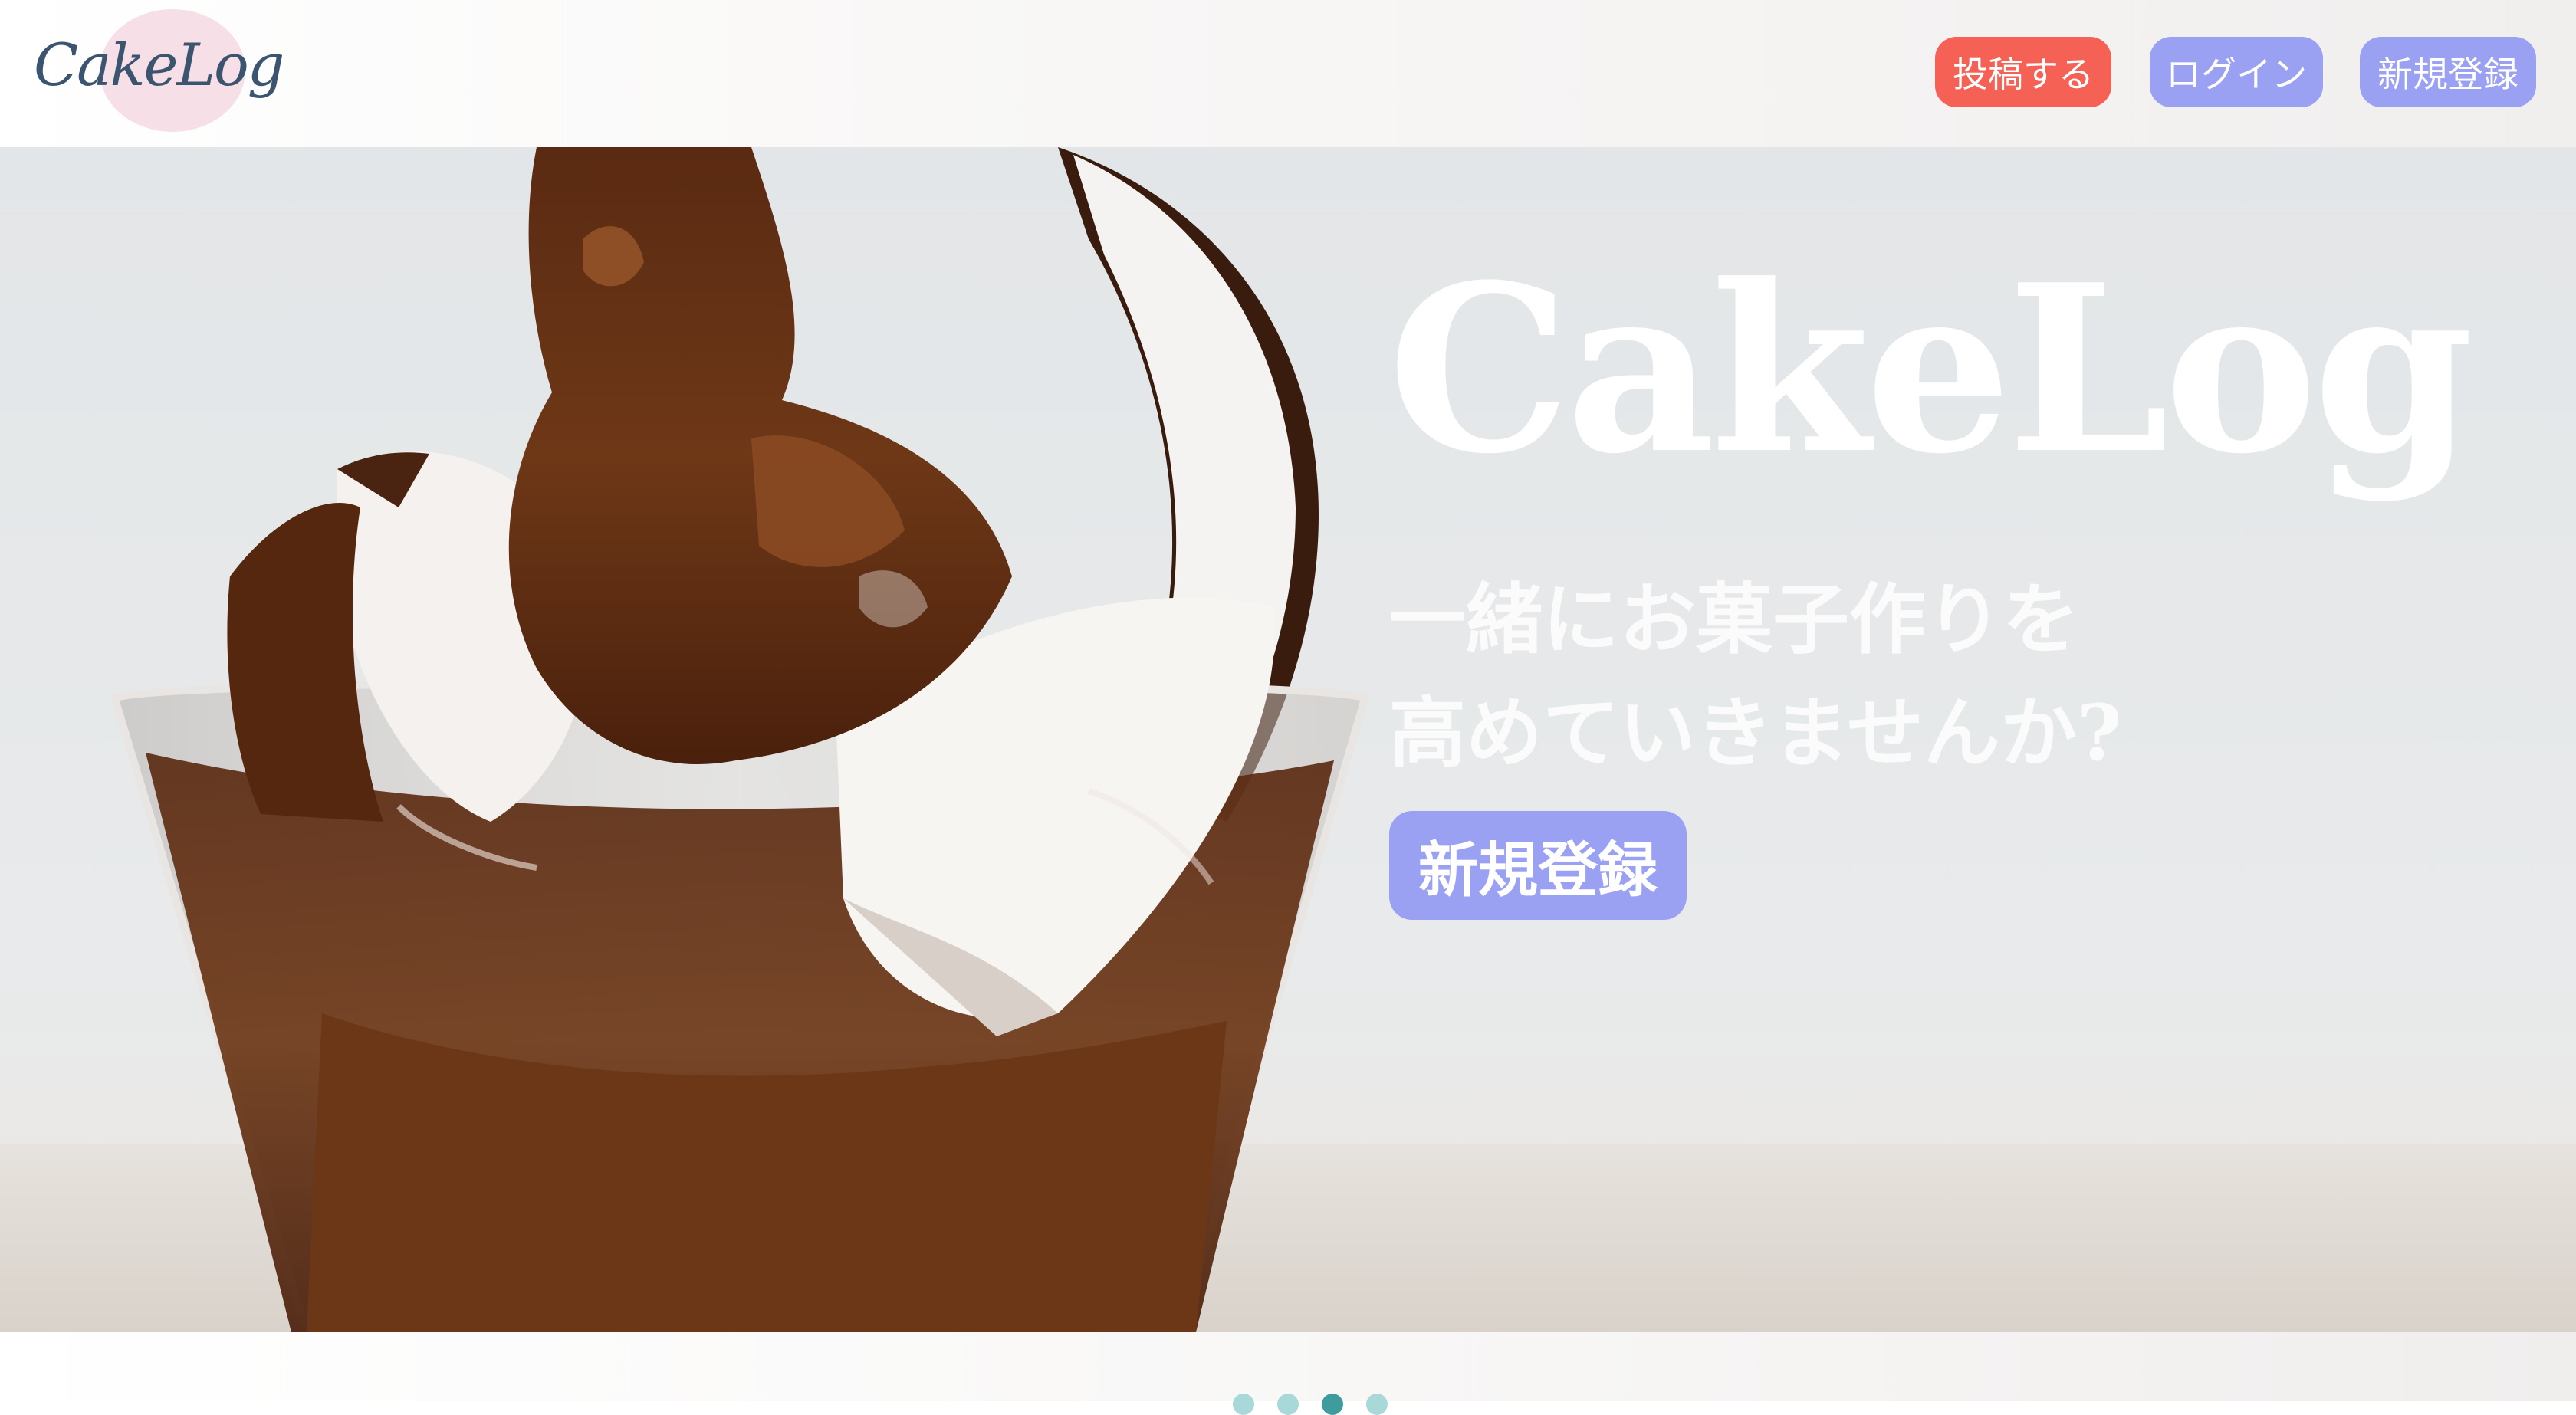 This screenshot has height=1415, width=2576. Describe the element at coordinates (1734, 619) in the screenshot. I see `hero-subtitle-line1: 一緒にお菓子作りを` at that location.